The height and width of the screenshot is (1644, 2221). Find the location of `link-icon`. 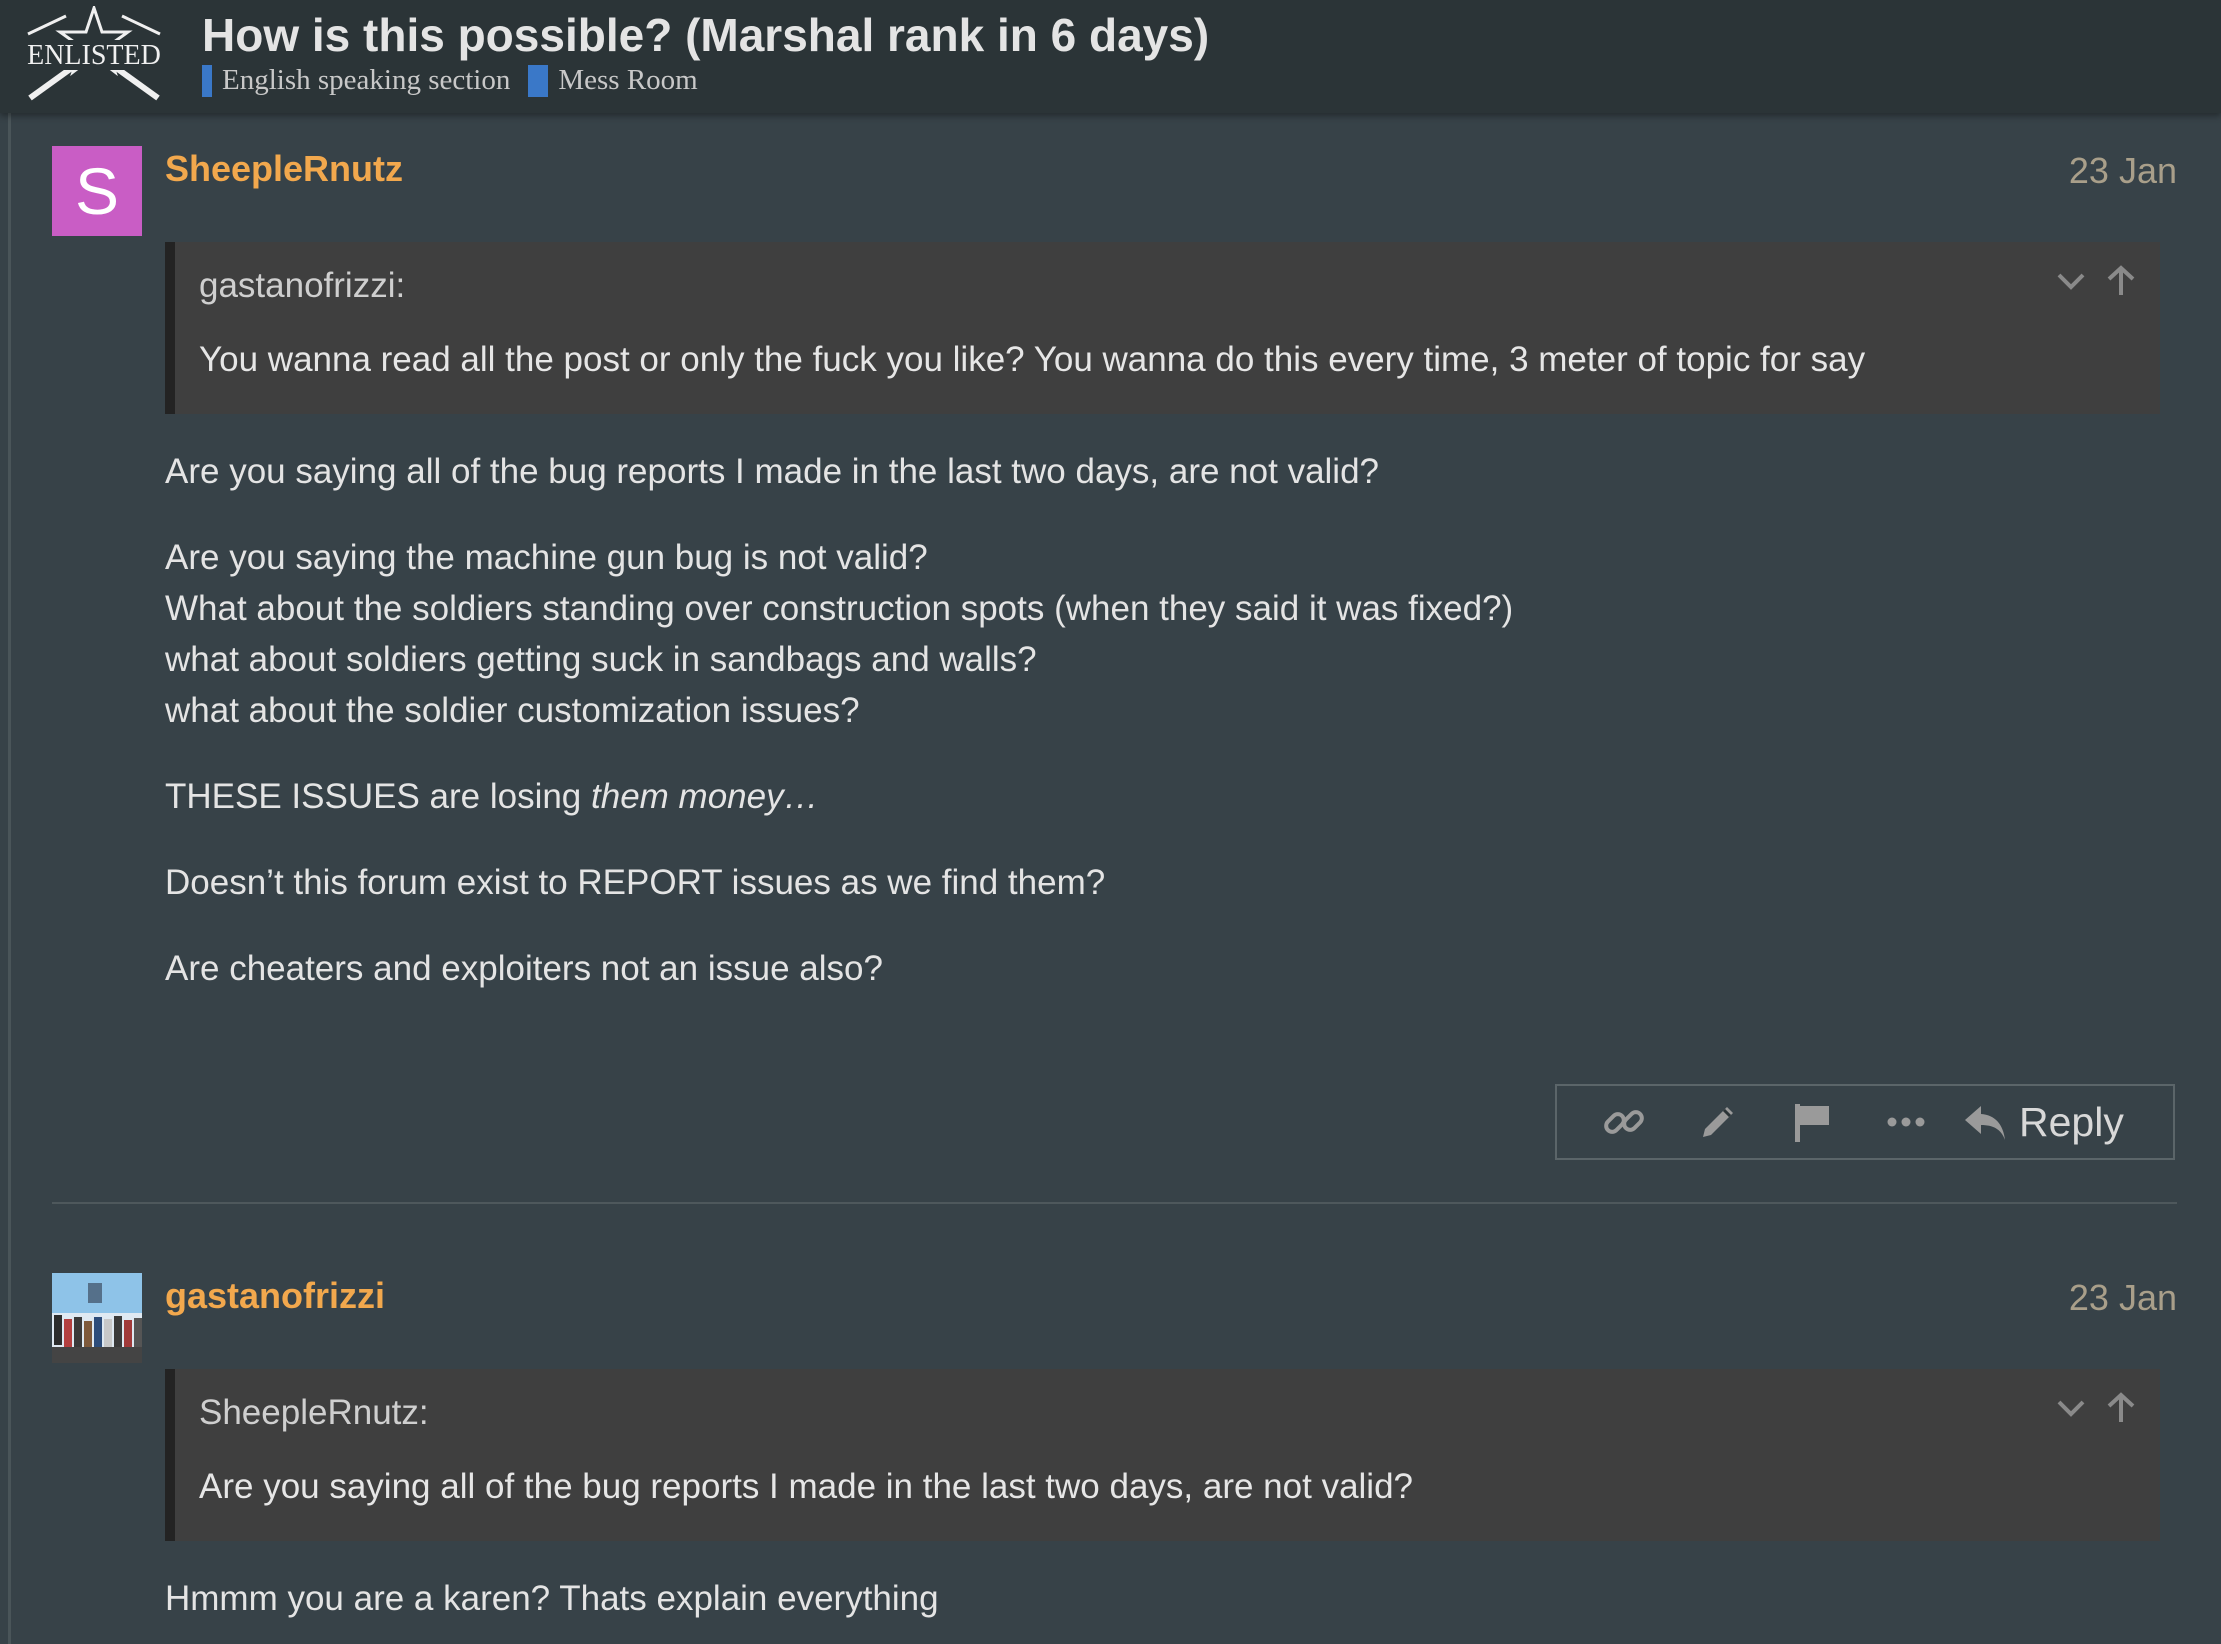

link-icon is located at coordinates (1624, 1122).